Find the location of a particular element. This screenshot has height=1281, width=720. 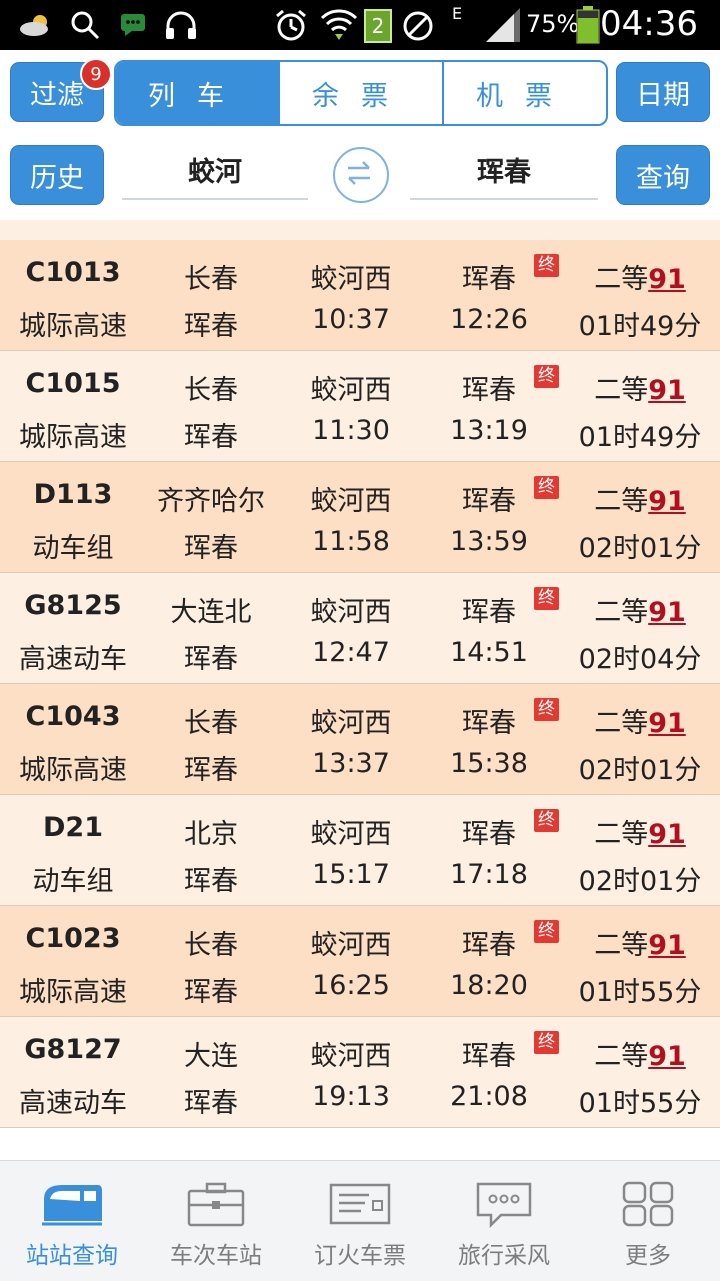

battery-icon is located at coordinates (588, 25).